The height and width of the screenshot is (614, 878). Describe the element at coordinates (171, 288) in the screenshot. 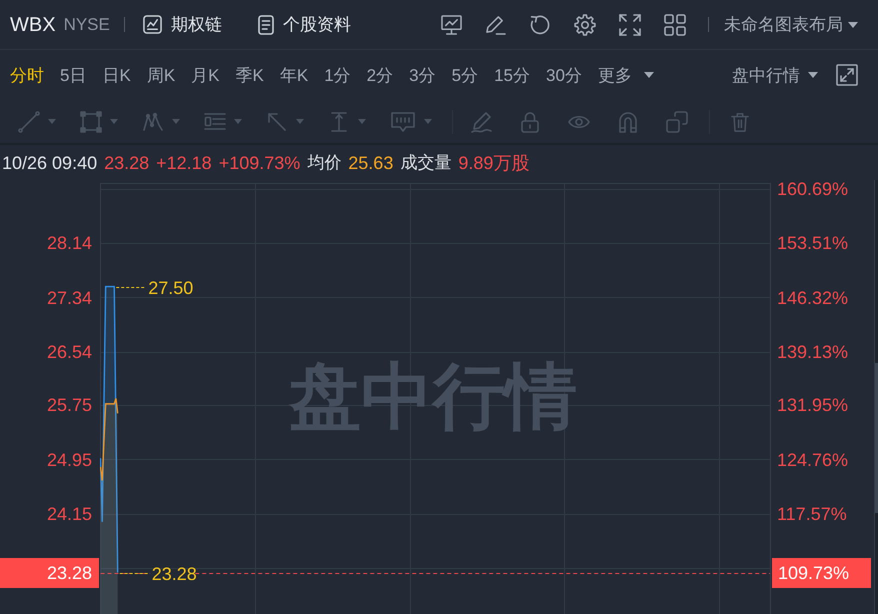

I see `annotation-label: 27.50` at that location.